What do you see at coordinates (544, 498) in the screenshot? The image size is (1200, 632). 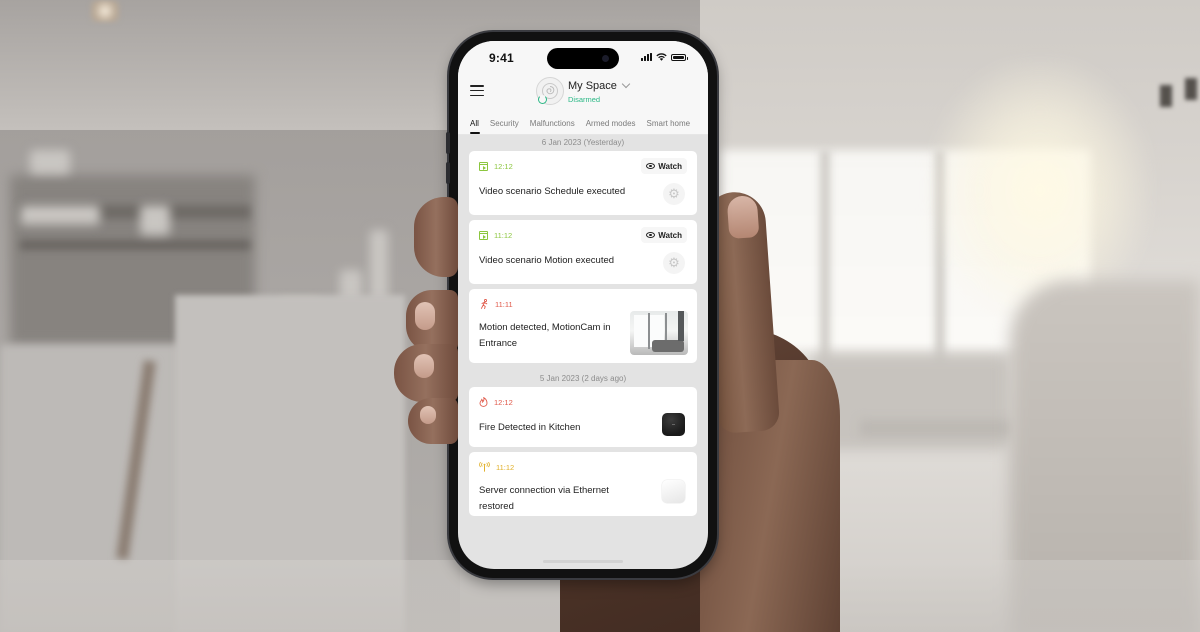 I see `event-title: Server connection via Ethernet restored` at bounding box center [544, 498].